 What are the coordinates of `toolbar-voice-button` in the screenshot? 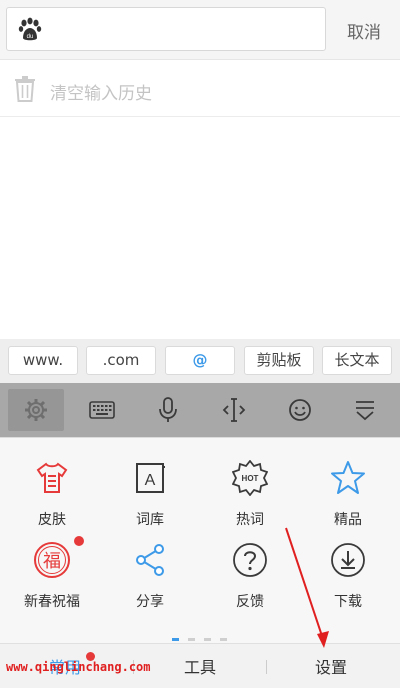 It's located at (168, 410).